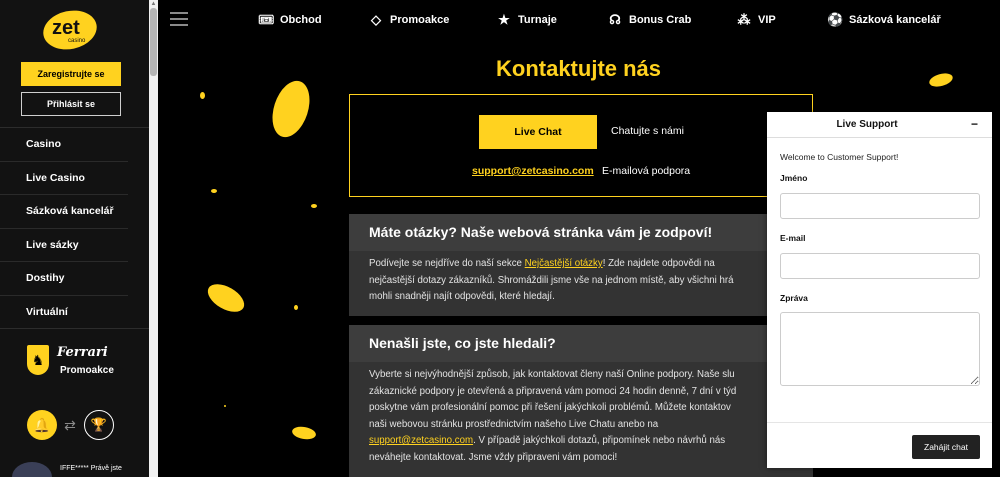  Describe the element at coordinates (77, 361) in the screenshot. I see `ferrari-promo-banner: ♞ Ferrari Promoakce` at that location.